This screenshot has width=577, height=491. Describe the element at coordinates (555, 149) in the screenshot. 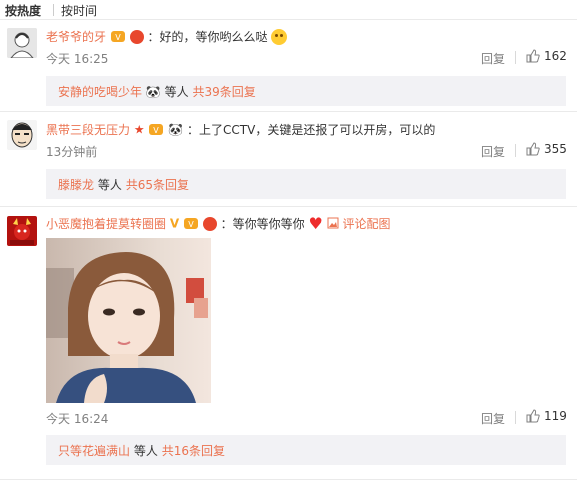

I see `like-count: 355` at that location.